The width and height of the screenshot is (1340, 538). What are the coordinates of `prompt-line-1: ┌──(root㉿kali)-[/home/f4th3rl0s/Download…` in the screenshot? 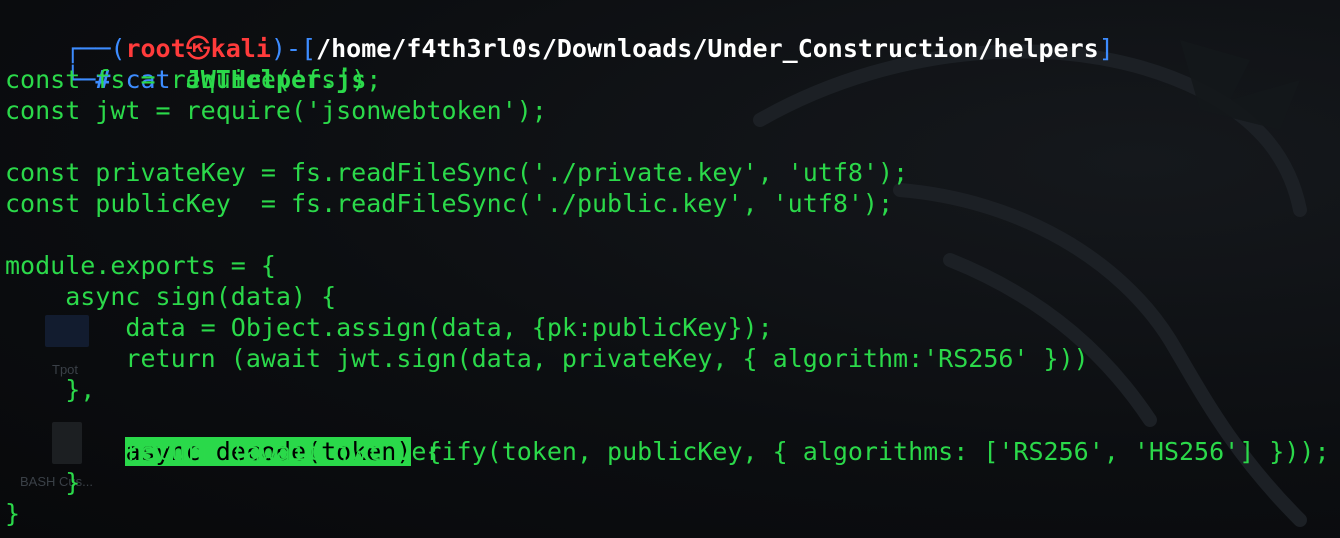 It's located at (559, 32).